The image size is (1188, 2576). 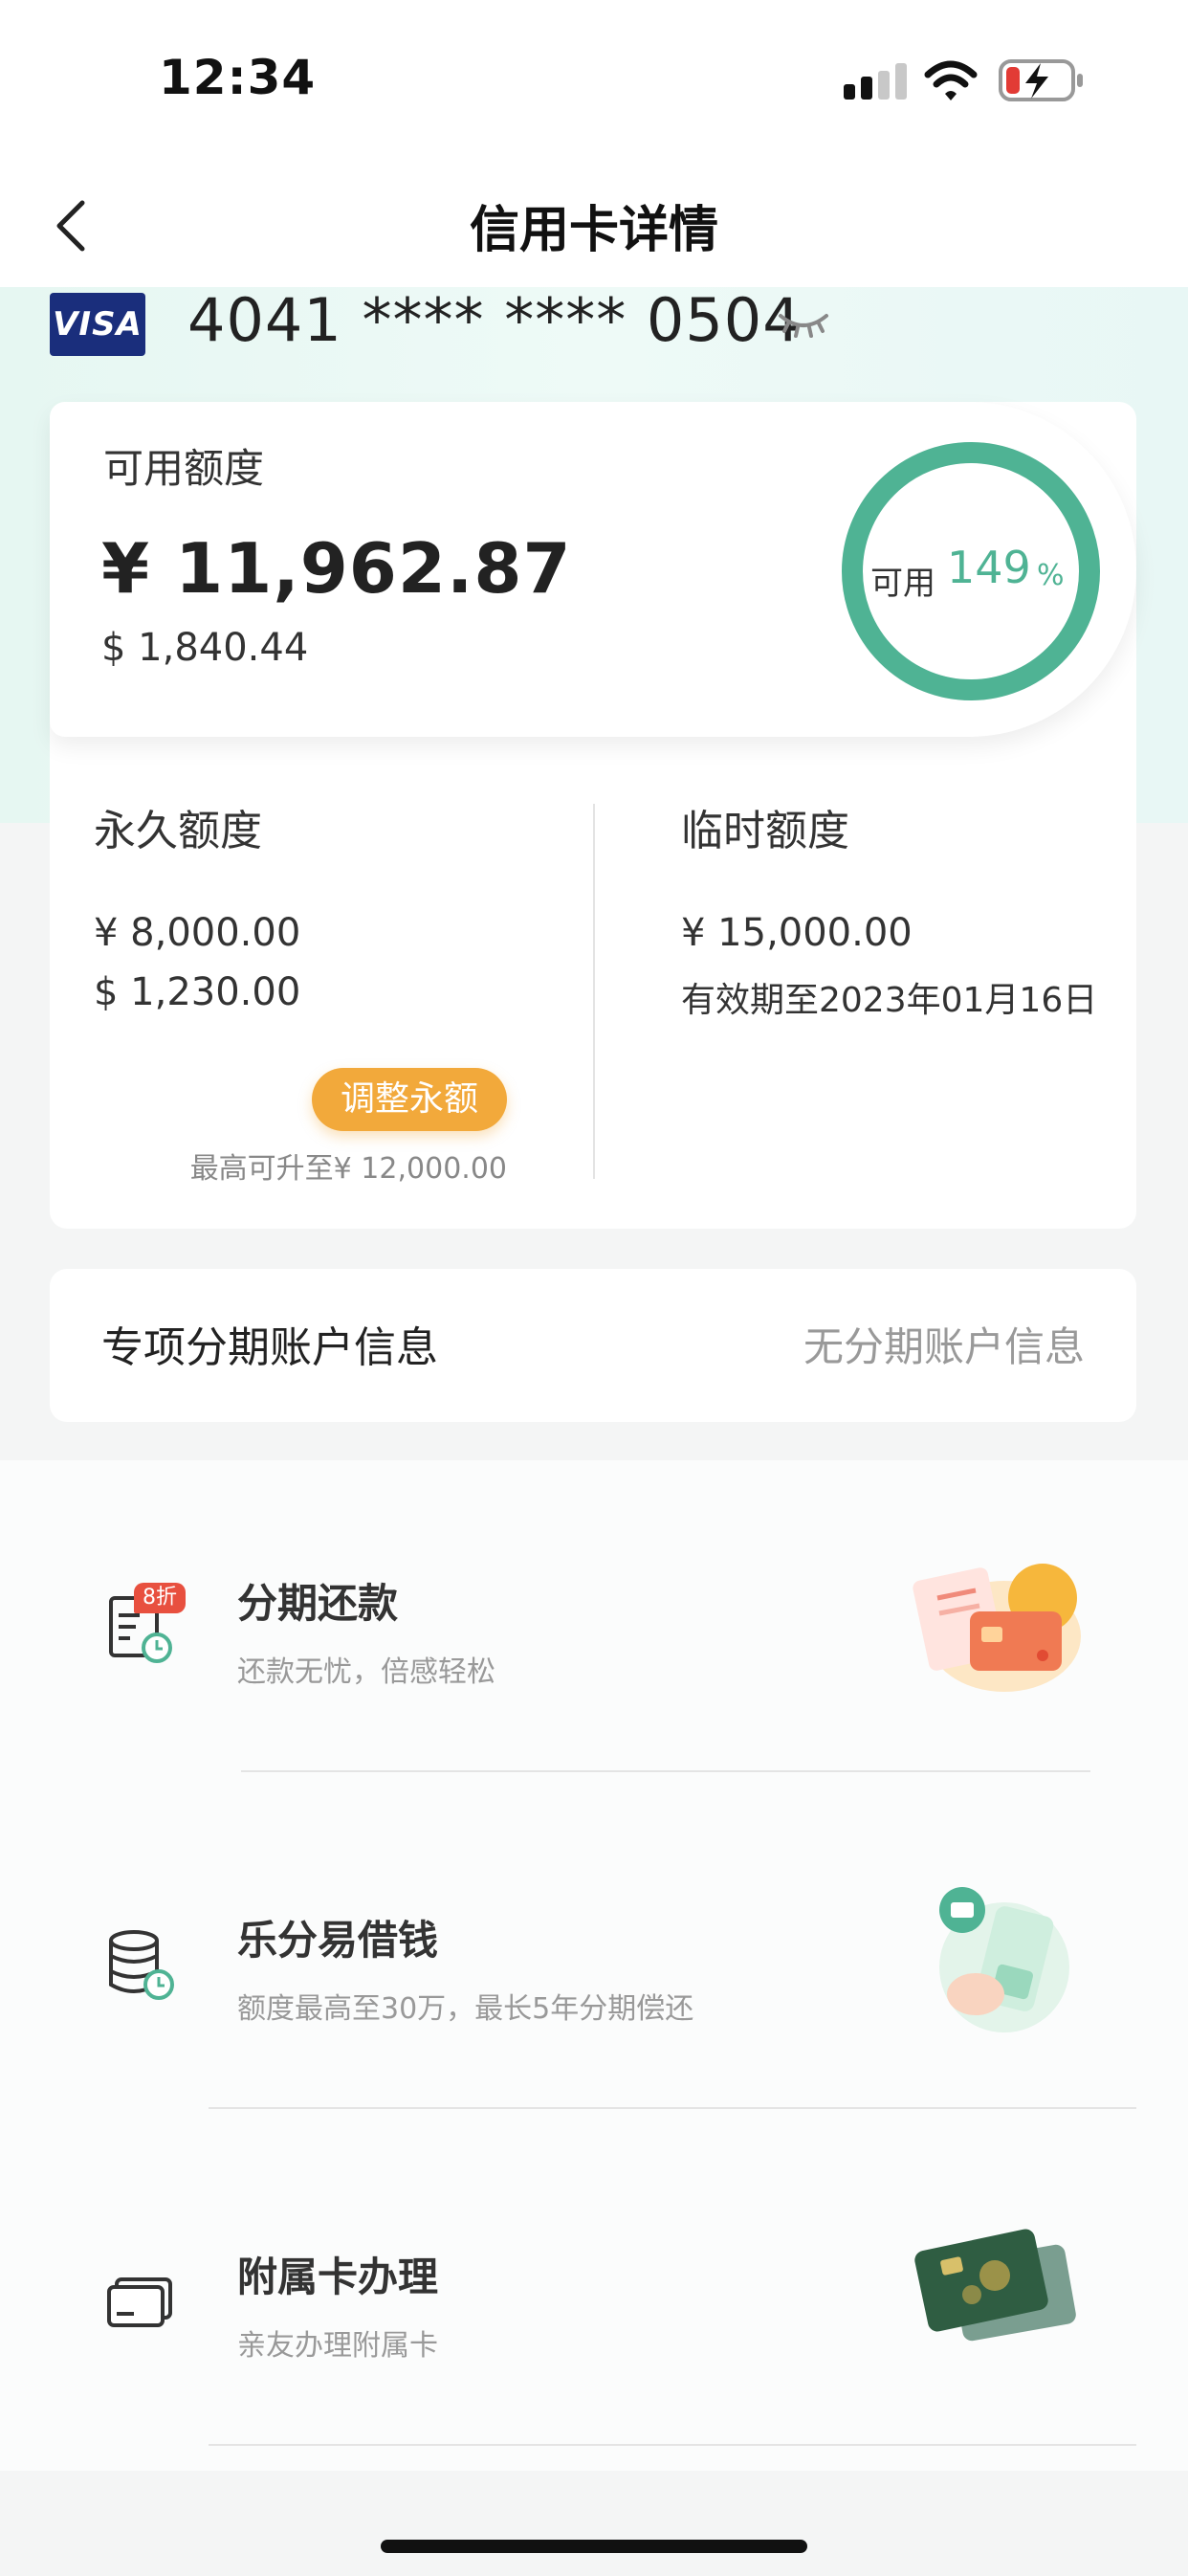 What do you see at coordinates (318, 1603) in the screenshot?
I see `service-title: 分期还款` at bounding box center [318, 1603].